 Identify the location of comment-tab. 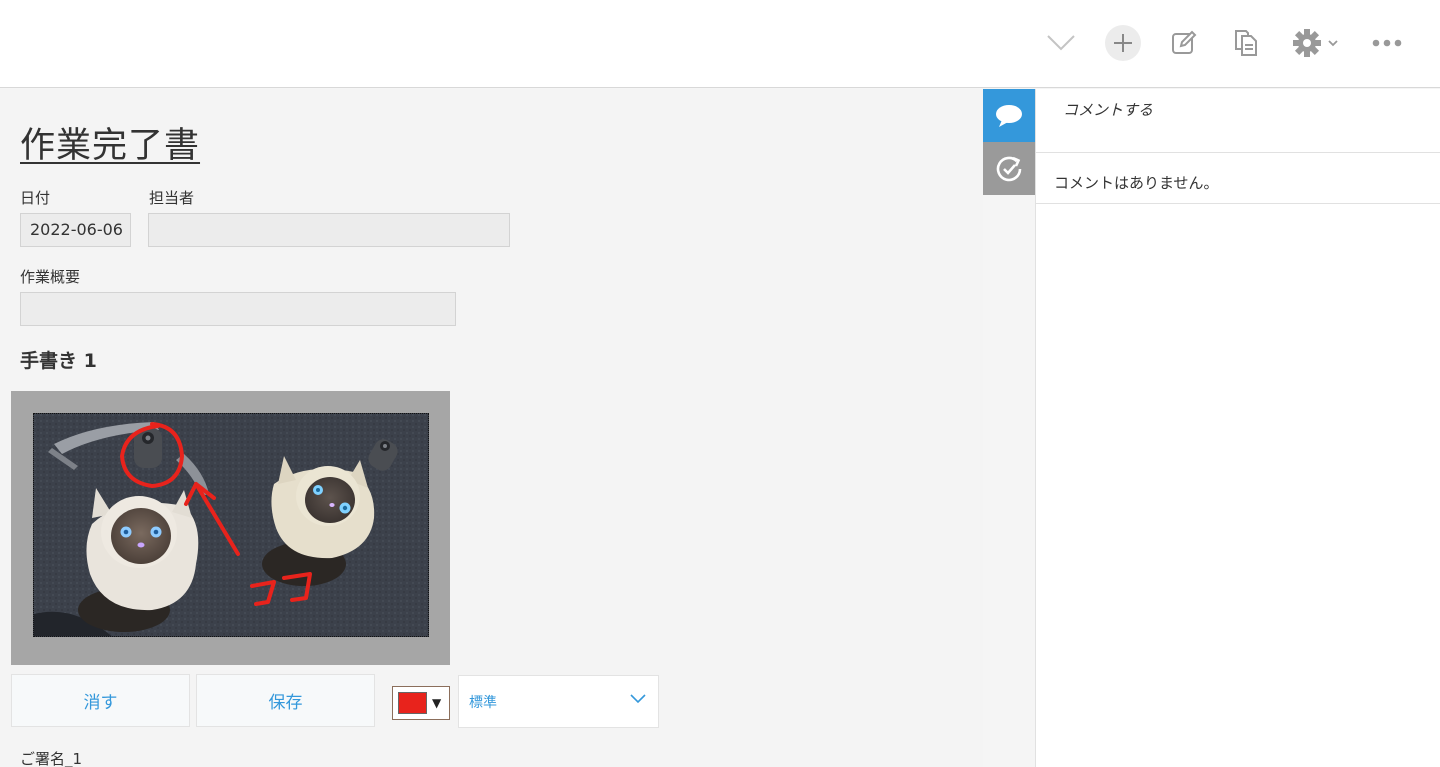
(1009, 115).